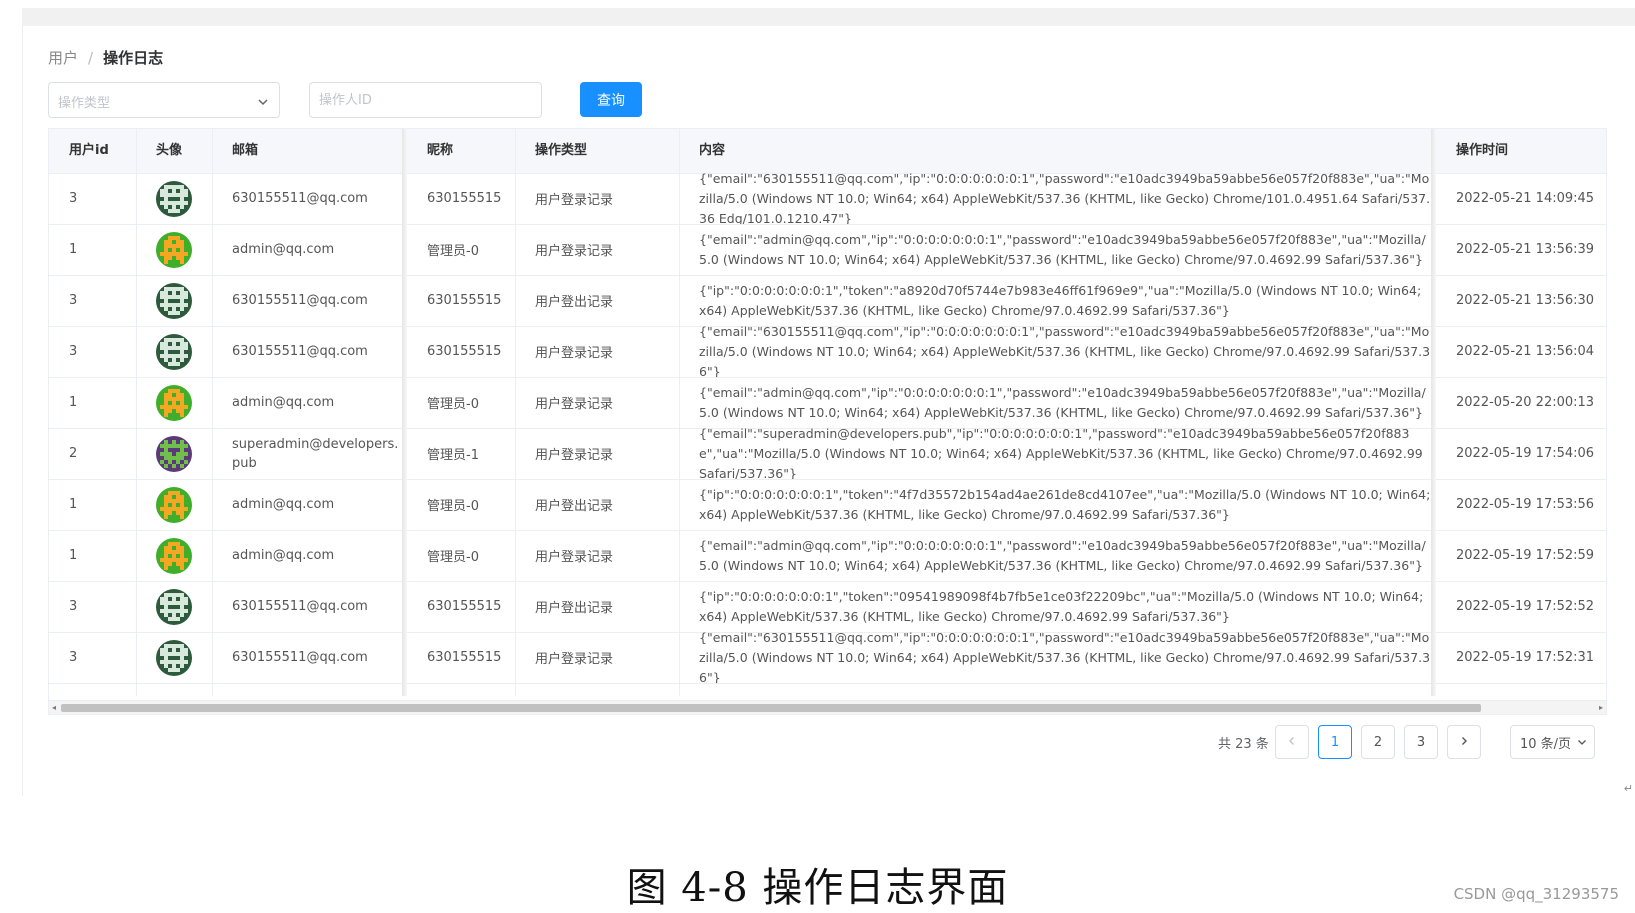  Describe the element at coordinates (92, 555) in the screenshot. I see `user-id-cell: 1` at that location.